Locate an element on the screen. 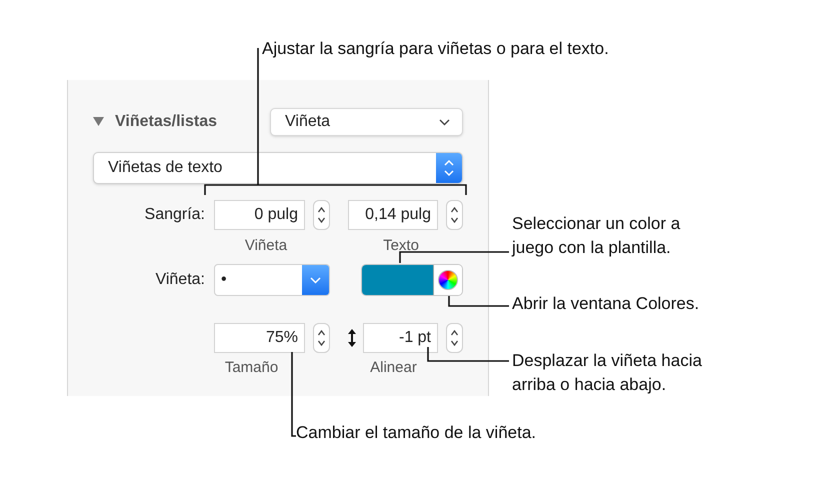 Image resolution: width=820 pixels, height=477 pixels. field-caption: Texto is located at coordinates (401, 246).